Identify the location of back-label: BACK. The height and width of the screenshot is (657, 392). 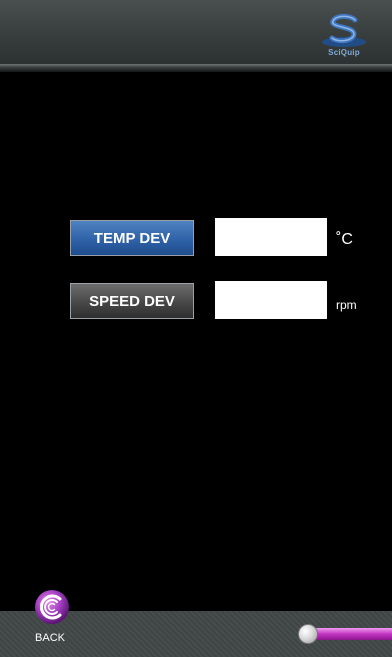
(50, 638).